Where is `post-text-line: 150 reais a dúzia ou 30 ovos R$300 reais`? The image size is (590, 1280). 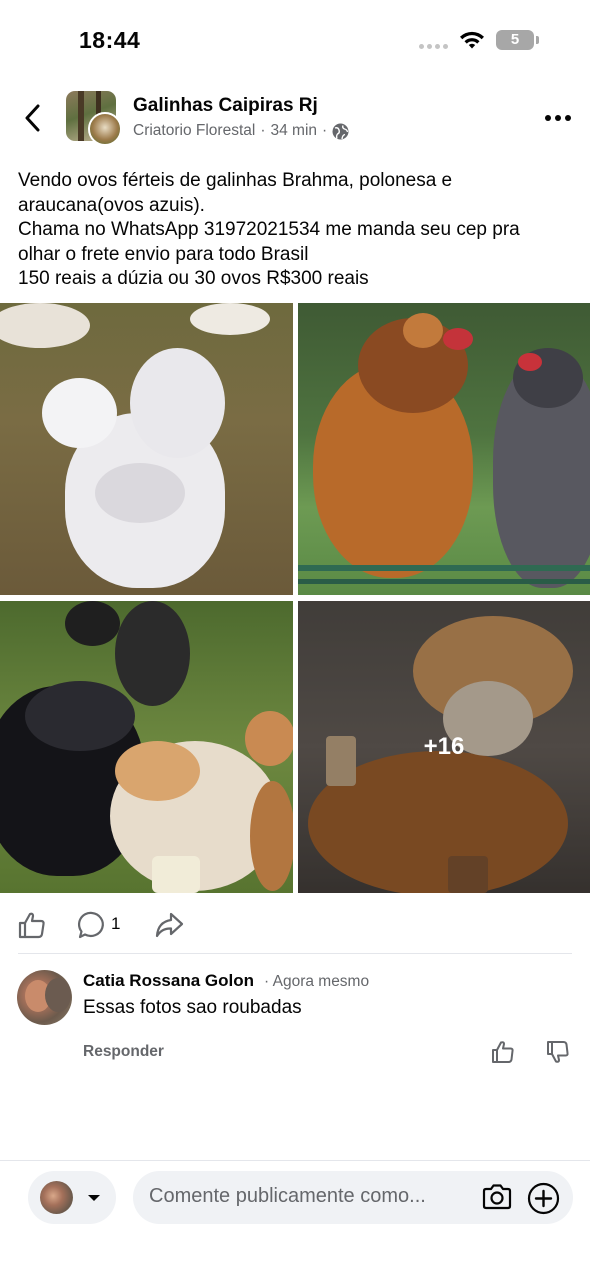
post-text-line: 150 reais a dúzia ou 30 ovos R$300 reais is located at coordinates (193, 278).